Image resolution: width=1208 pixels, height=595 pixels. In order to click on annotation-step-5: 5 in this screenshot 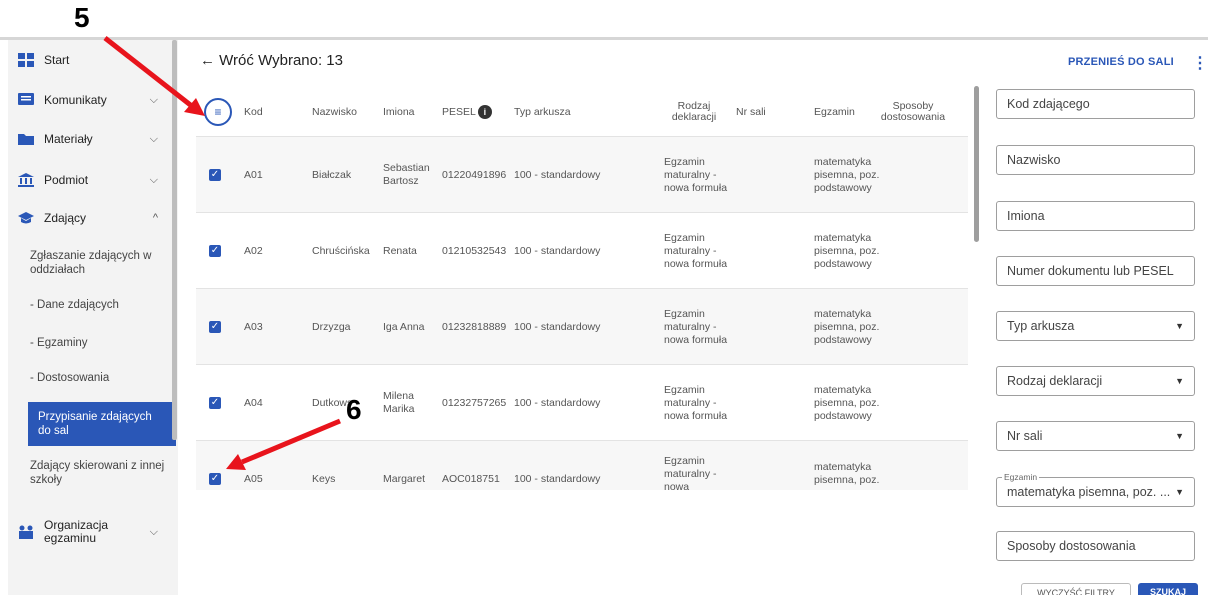, I will do `click(82, 17)`.